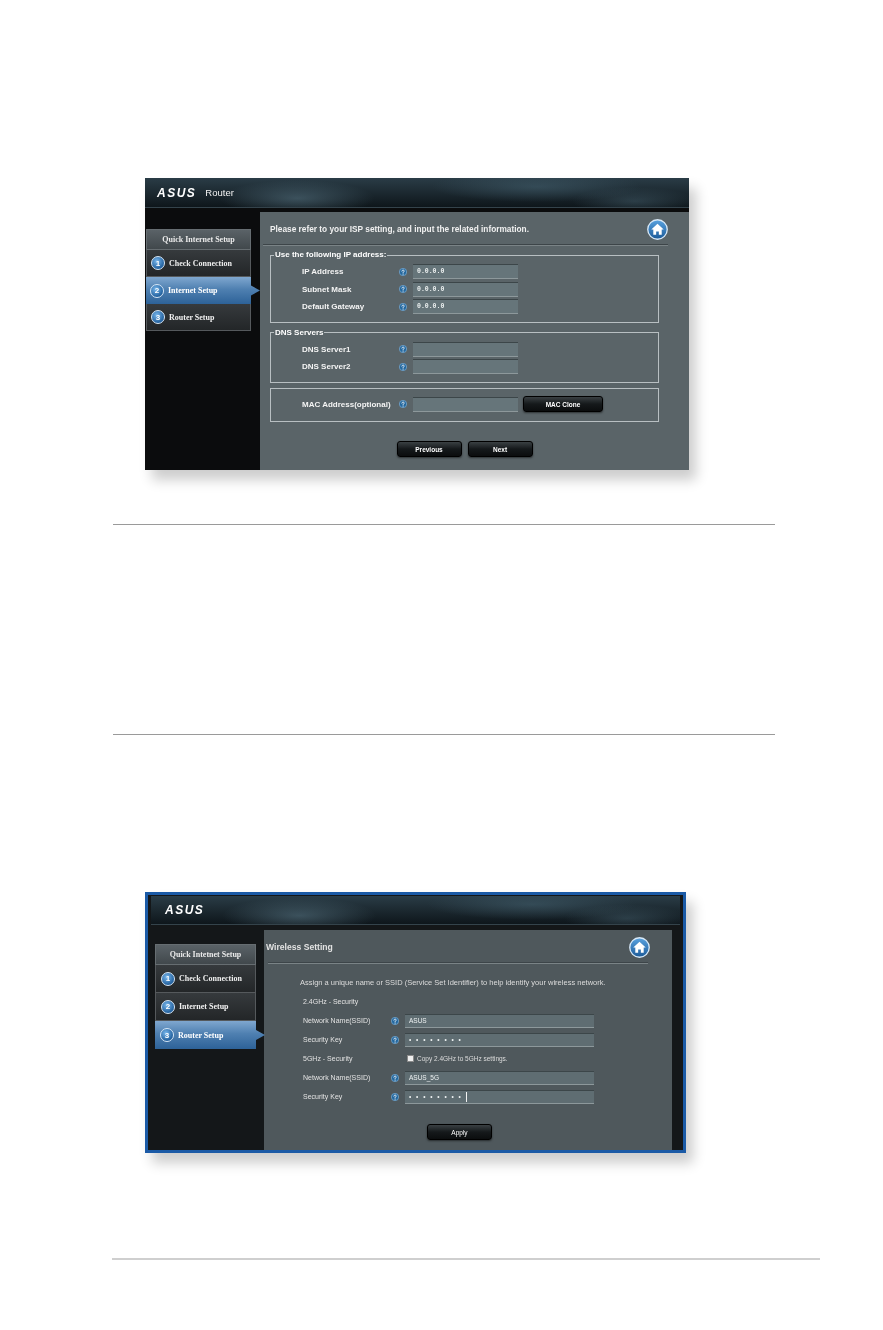 This screenshot has height=1330, width=883. What do you see at coordinates (299, 332) in the screenshot?
I see `group-legend: DNS Servers` at bounding box center [299, 332].